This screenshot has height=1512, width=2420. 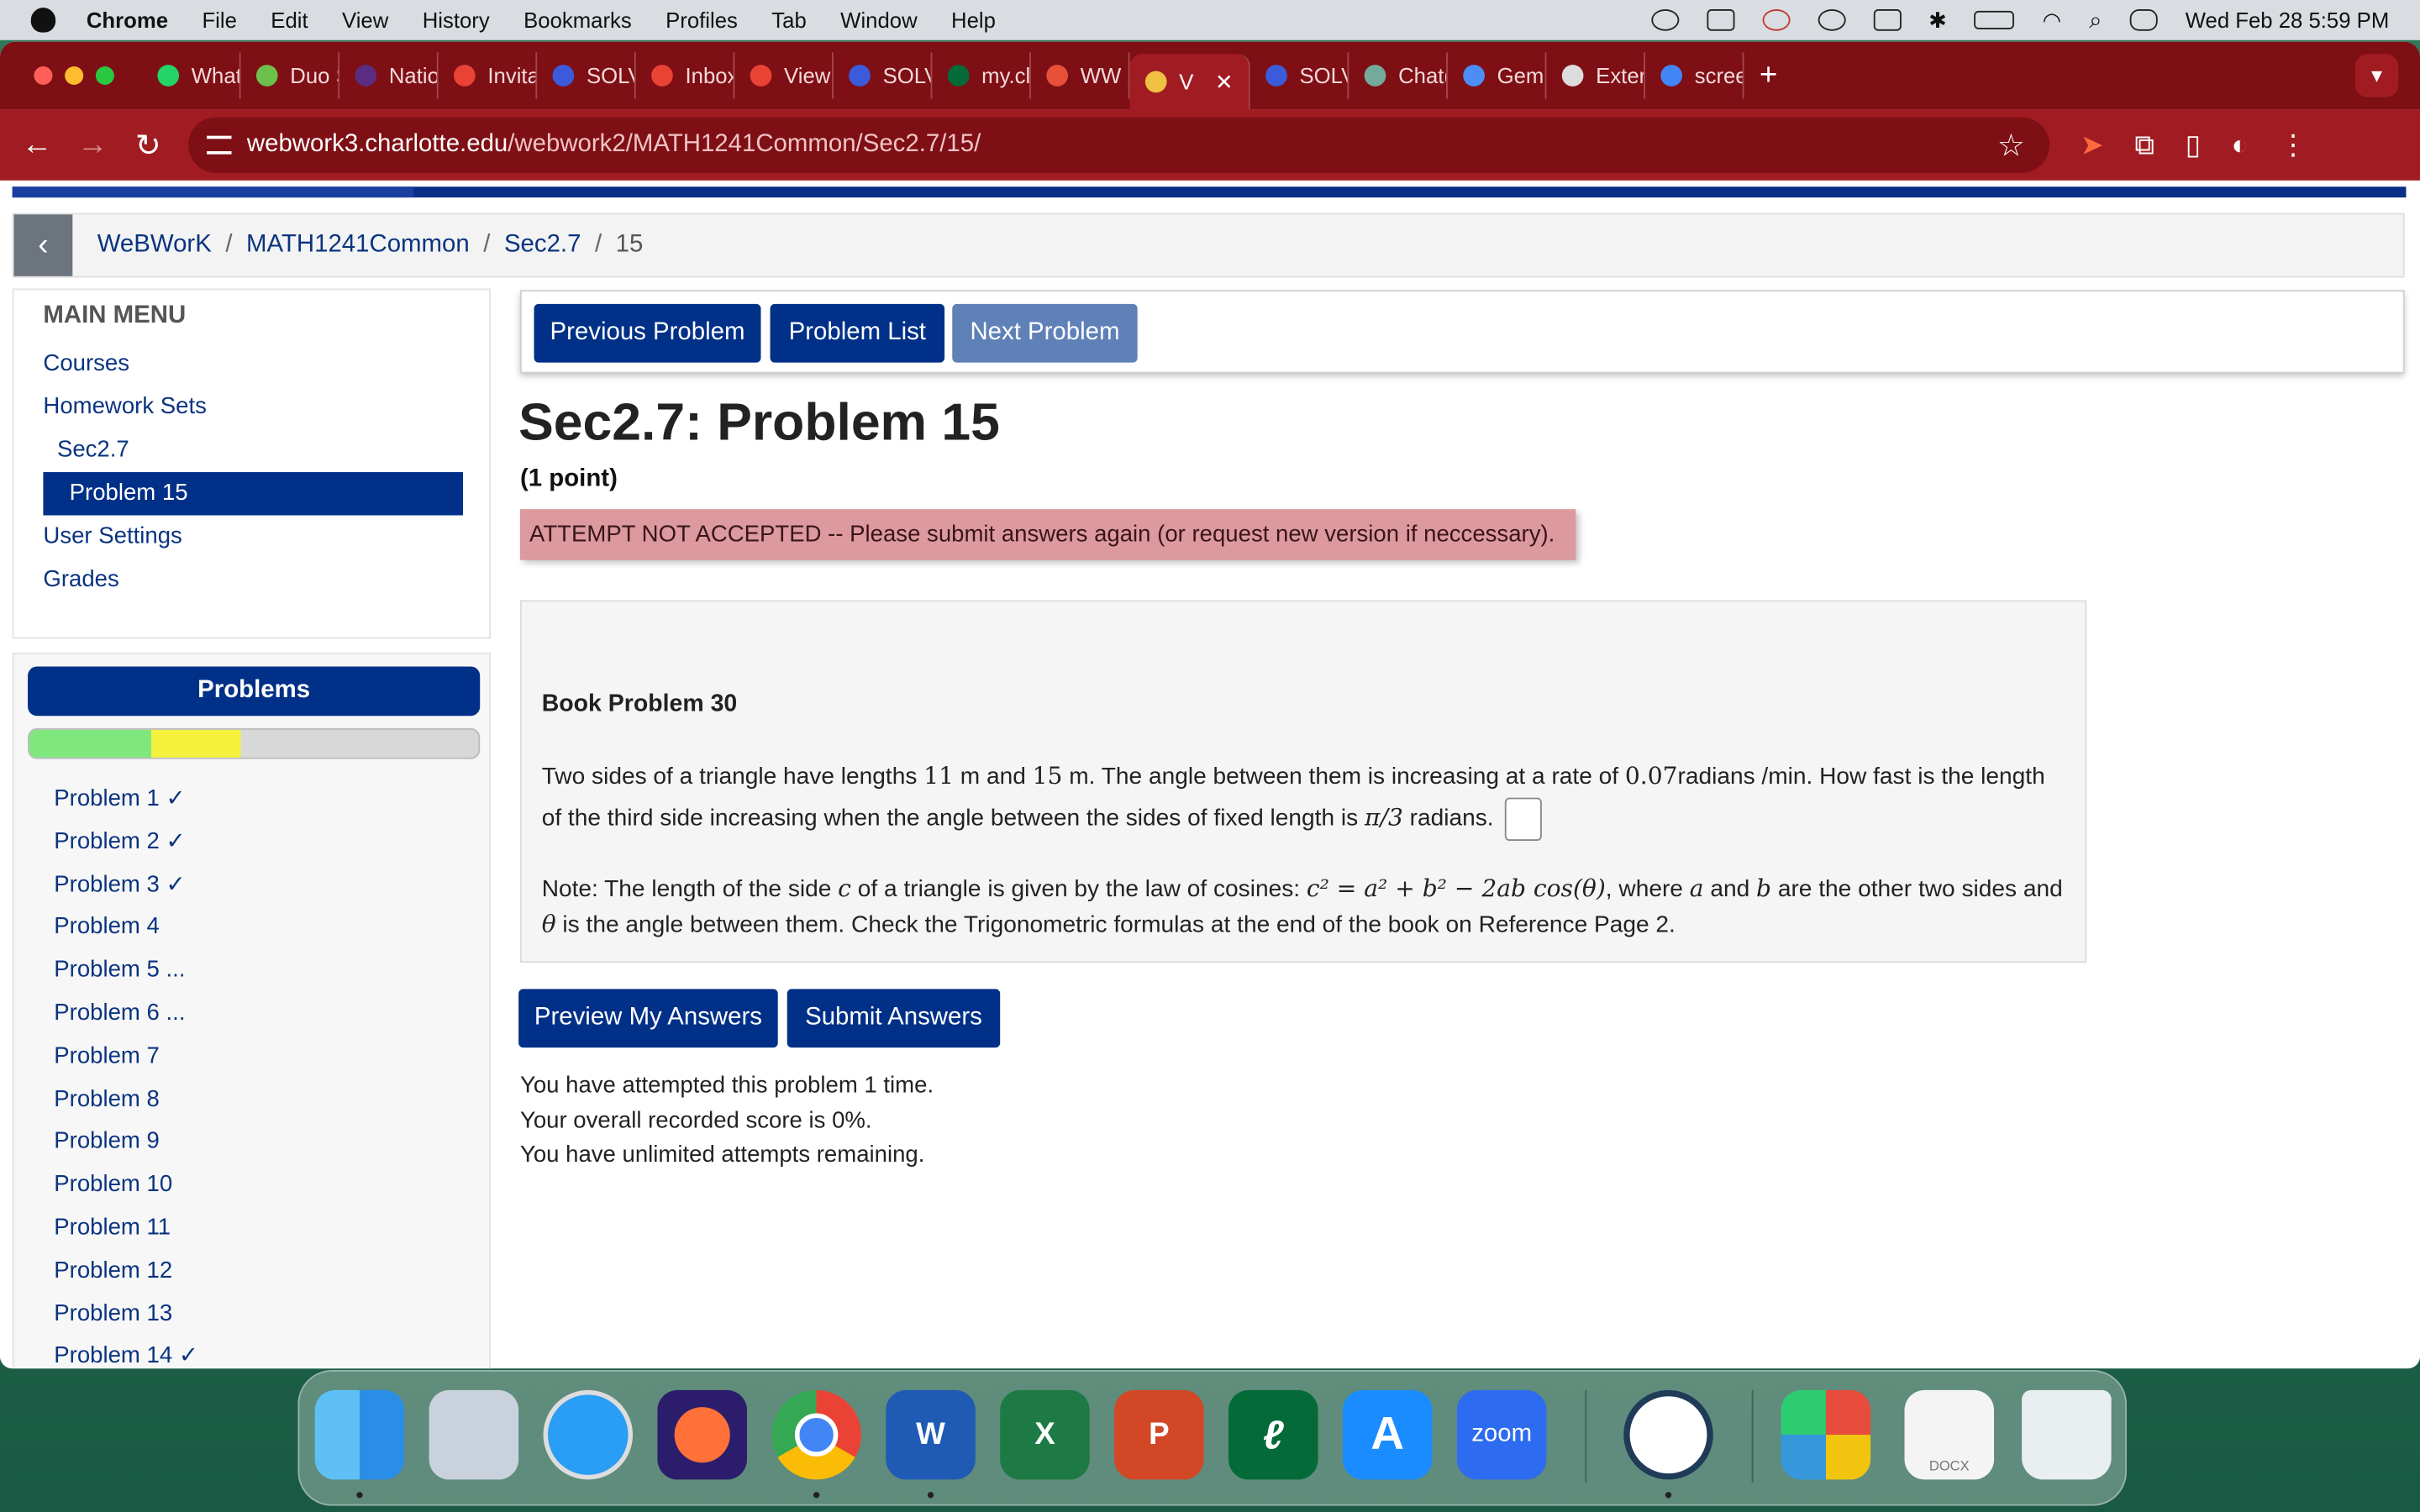 I want to click on problem-list-item: Problem 7, so click(x=254, y=1056).